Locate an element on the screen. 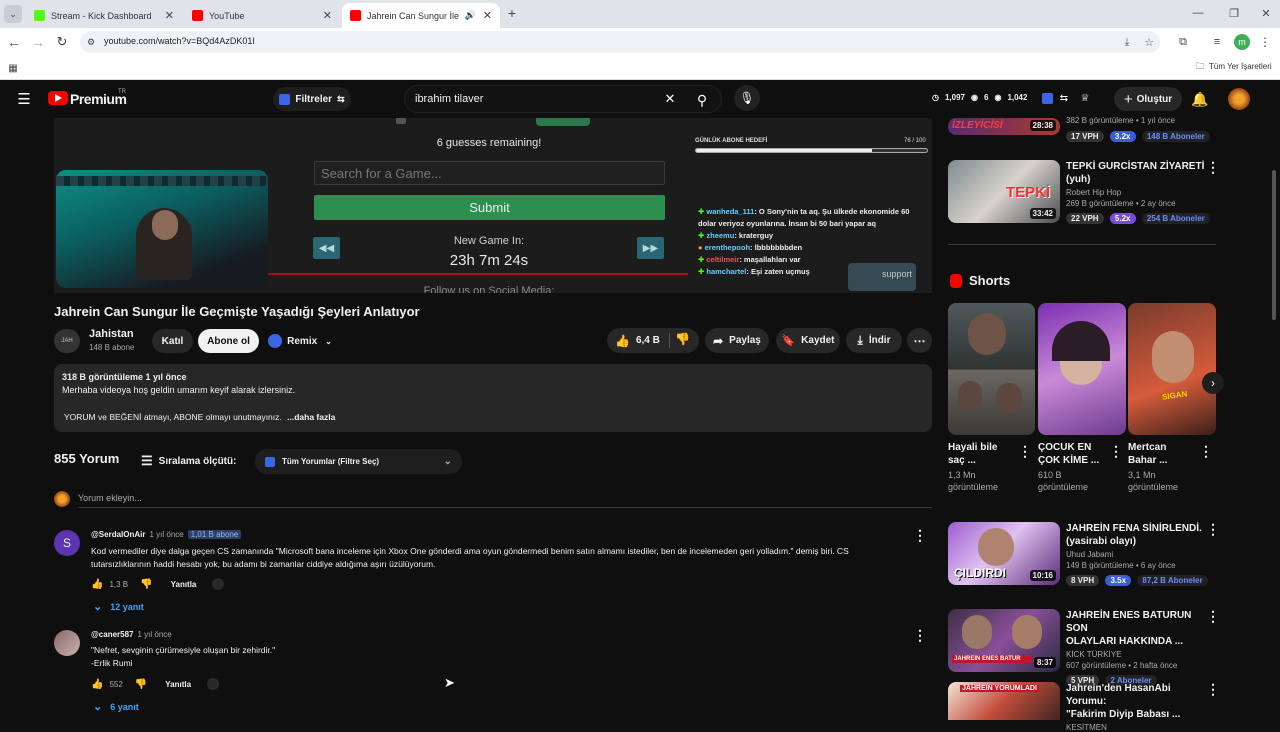  commenter-name: @SerdalOnAir is located at coordinates (118, 534).